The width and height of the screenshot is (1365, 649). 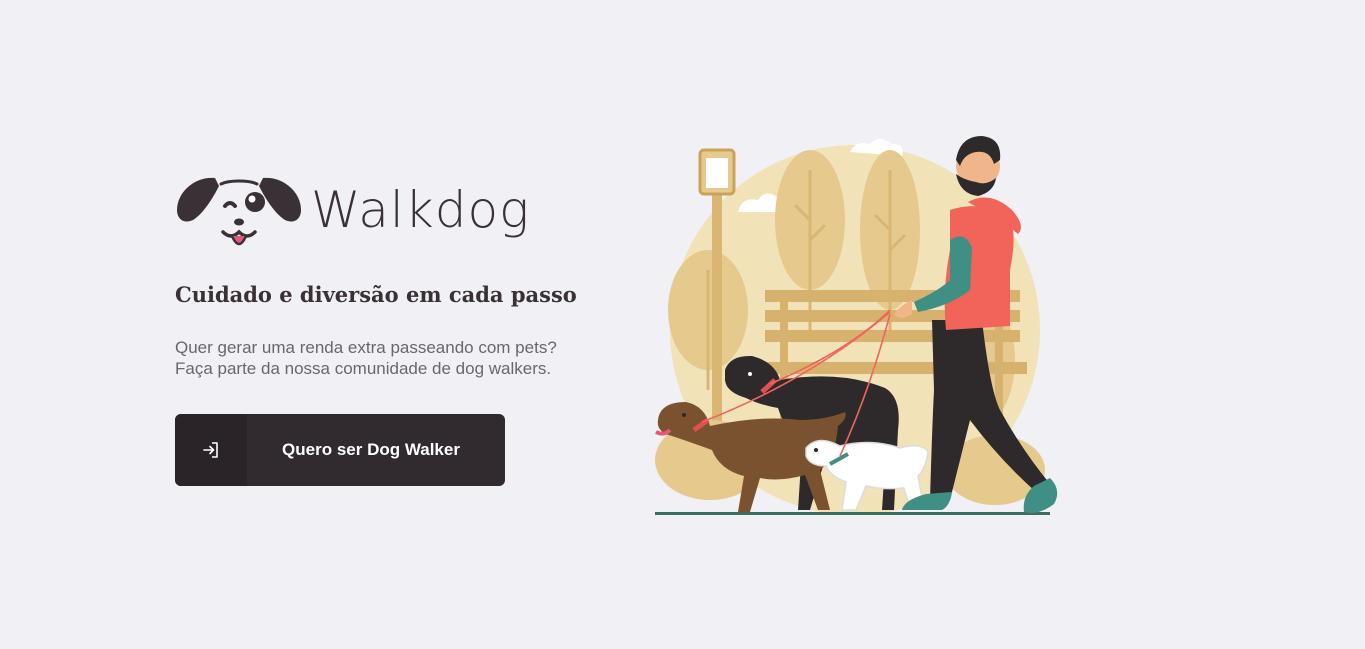 What do you see at coordinates (376, 294) in the screenshot?
I see `hero-headline: Cuidado e diversão em cada passo` at bounding box center [376, 294].